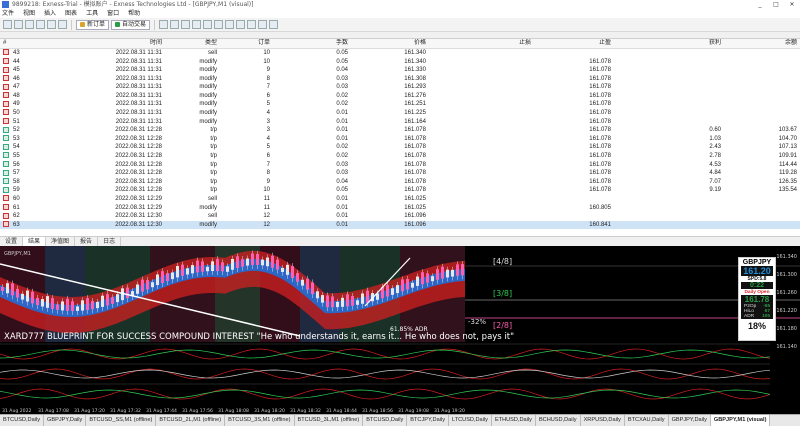  What do you see at coordinates (400, 199) in the screenshot?
I see `table-row: 60 2022.08.31 12:29 sell 11 0.01 161.025` at bounding box center [400, 199].